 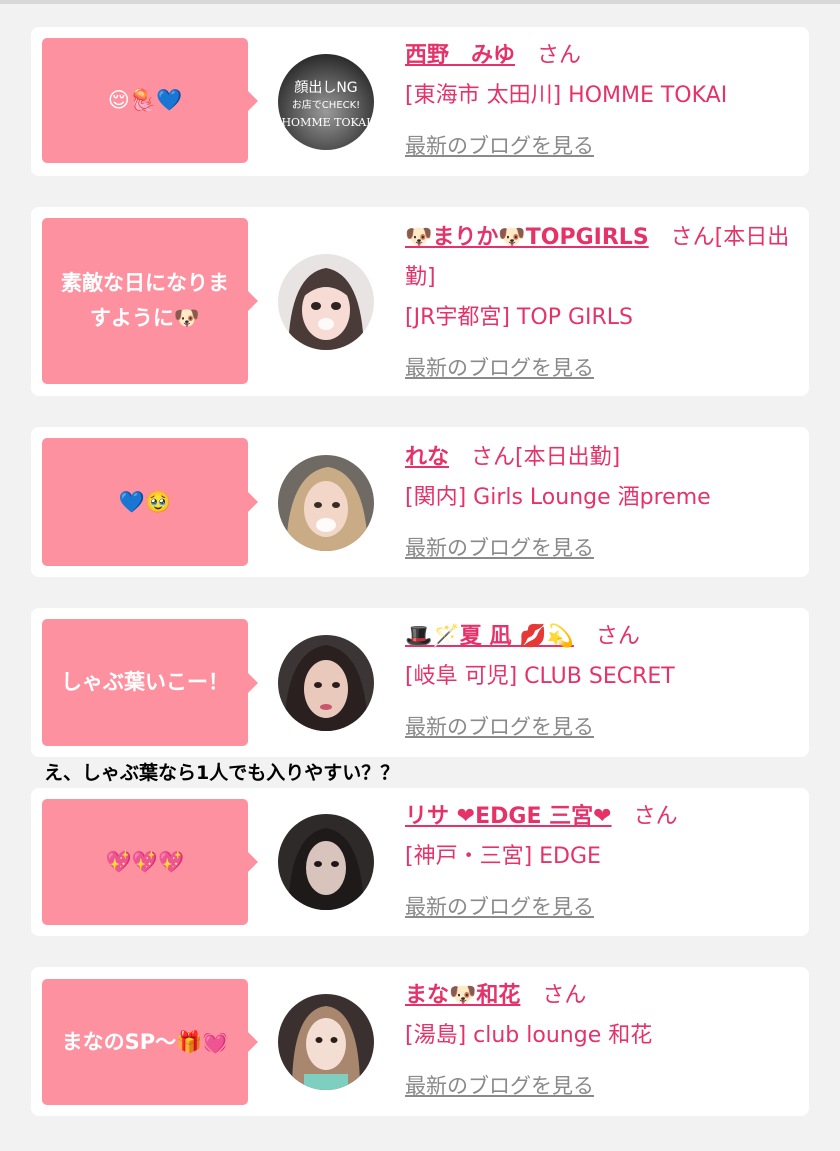 I want to click on avatar-caption: HOMME TOKAI, so click(x=325, y=122).